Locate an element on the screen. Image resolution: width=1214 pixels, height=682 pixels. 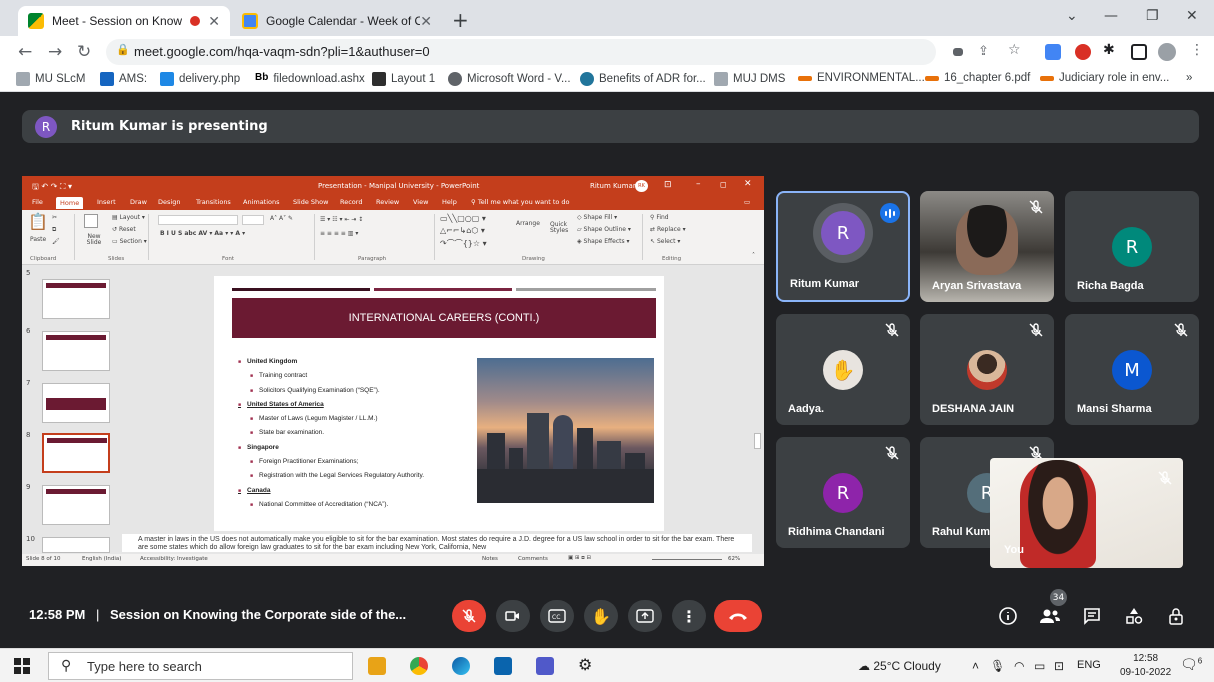
taskbar-search-box: ⚲ Type here to search is located at coordinates (200, 666).